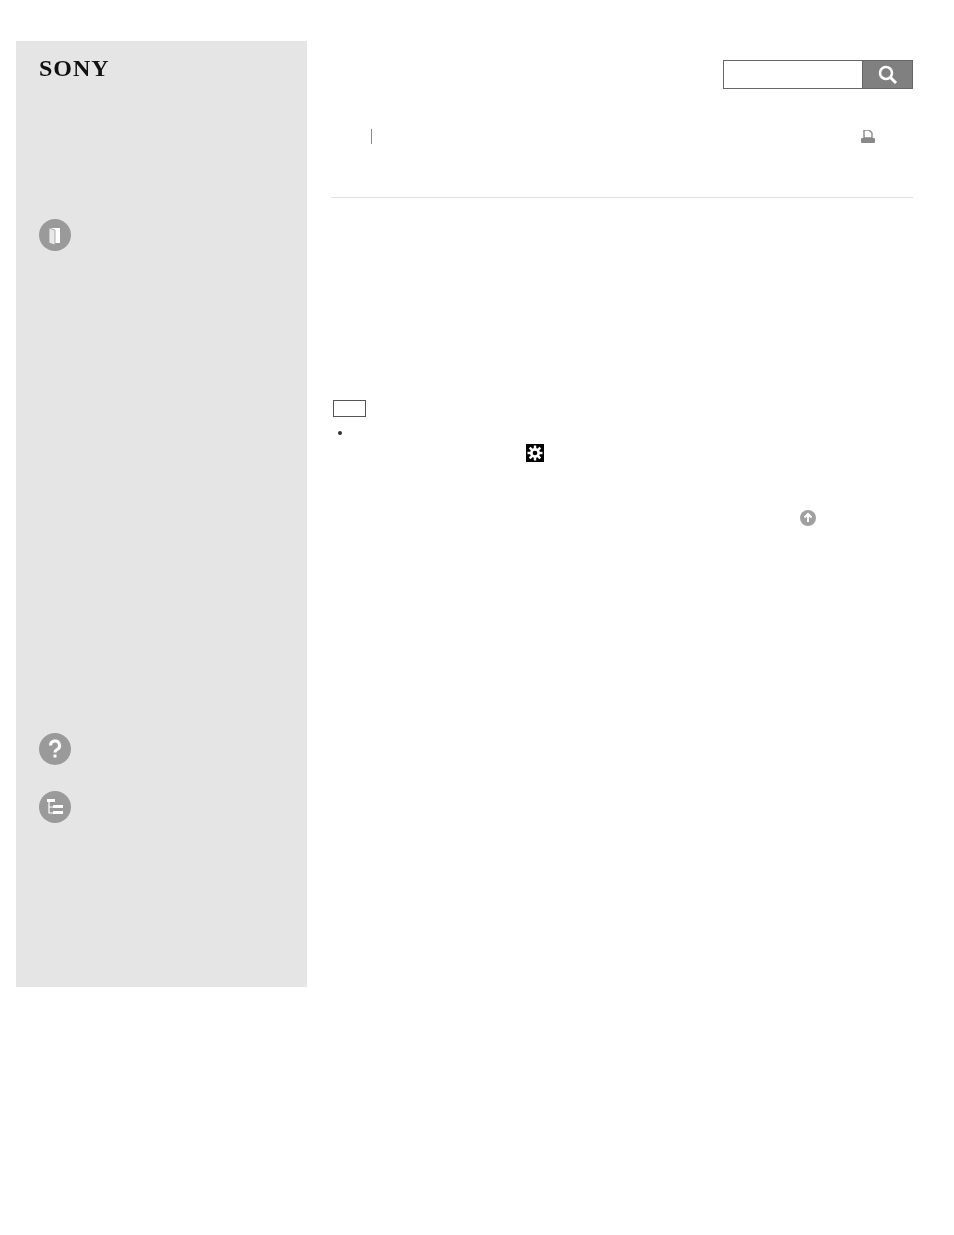 Image resolution: width=954 pixels, height=1235 pixels. I want to click on manual-icon, so click(55, 235).